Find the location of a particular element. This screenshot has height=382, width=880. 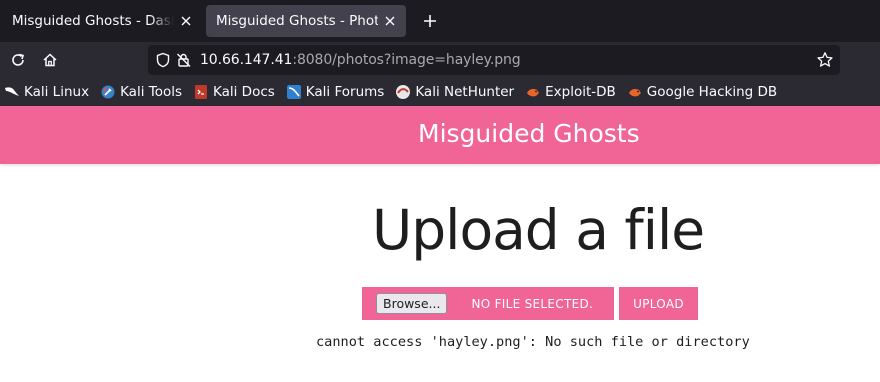

bookmark-label: Kali Forums is located at coordinates (345, 92).